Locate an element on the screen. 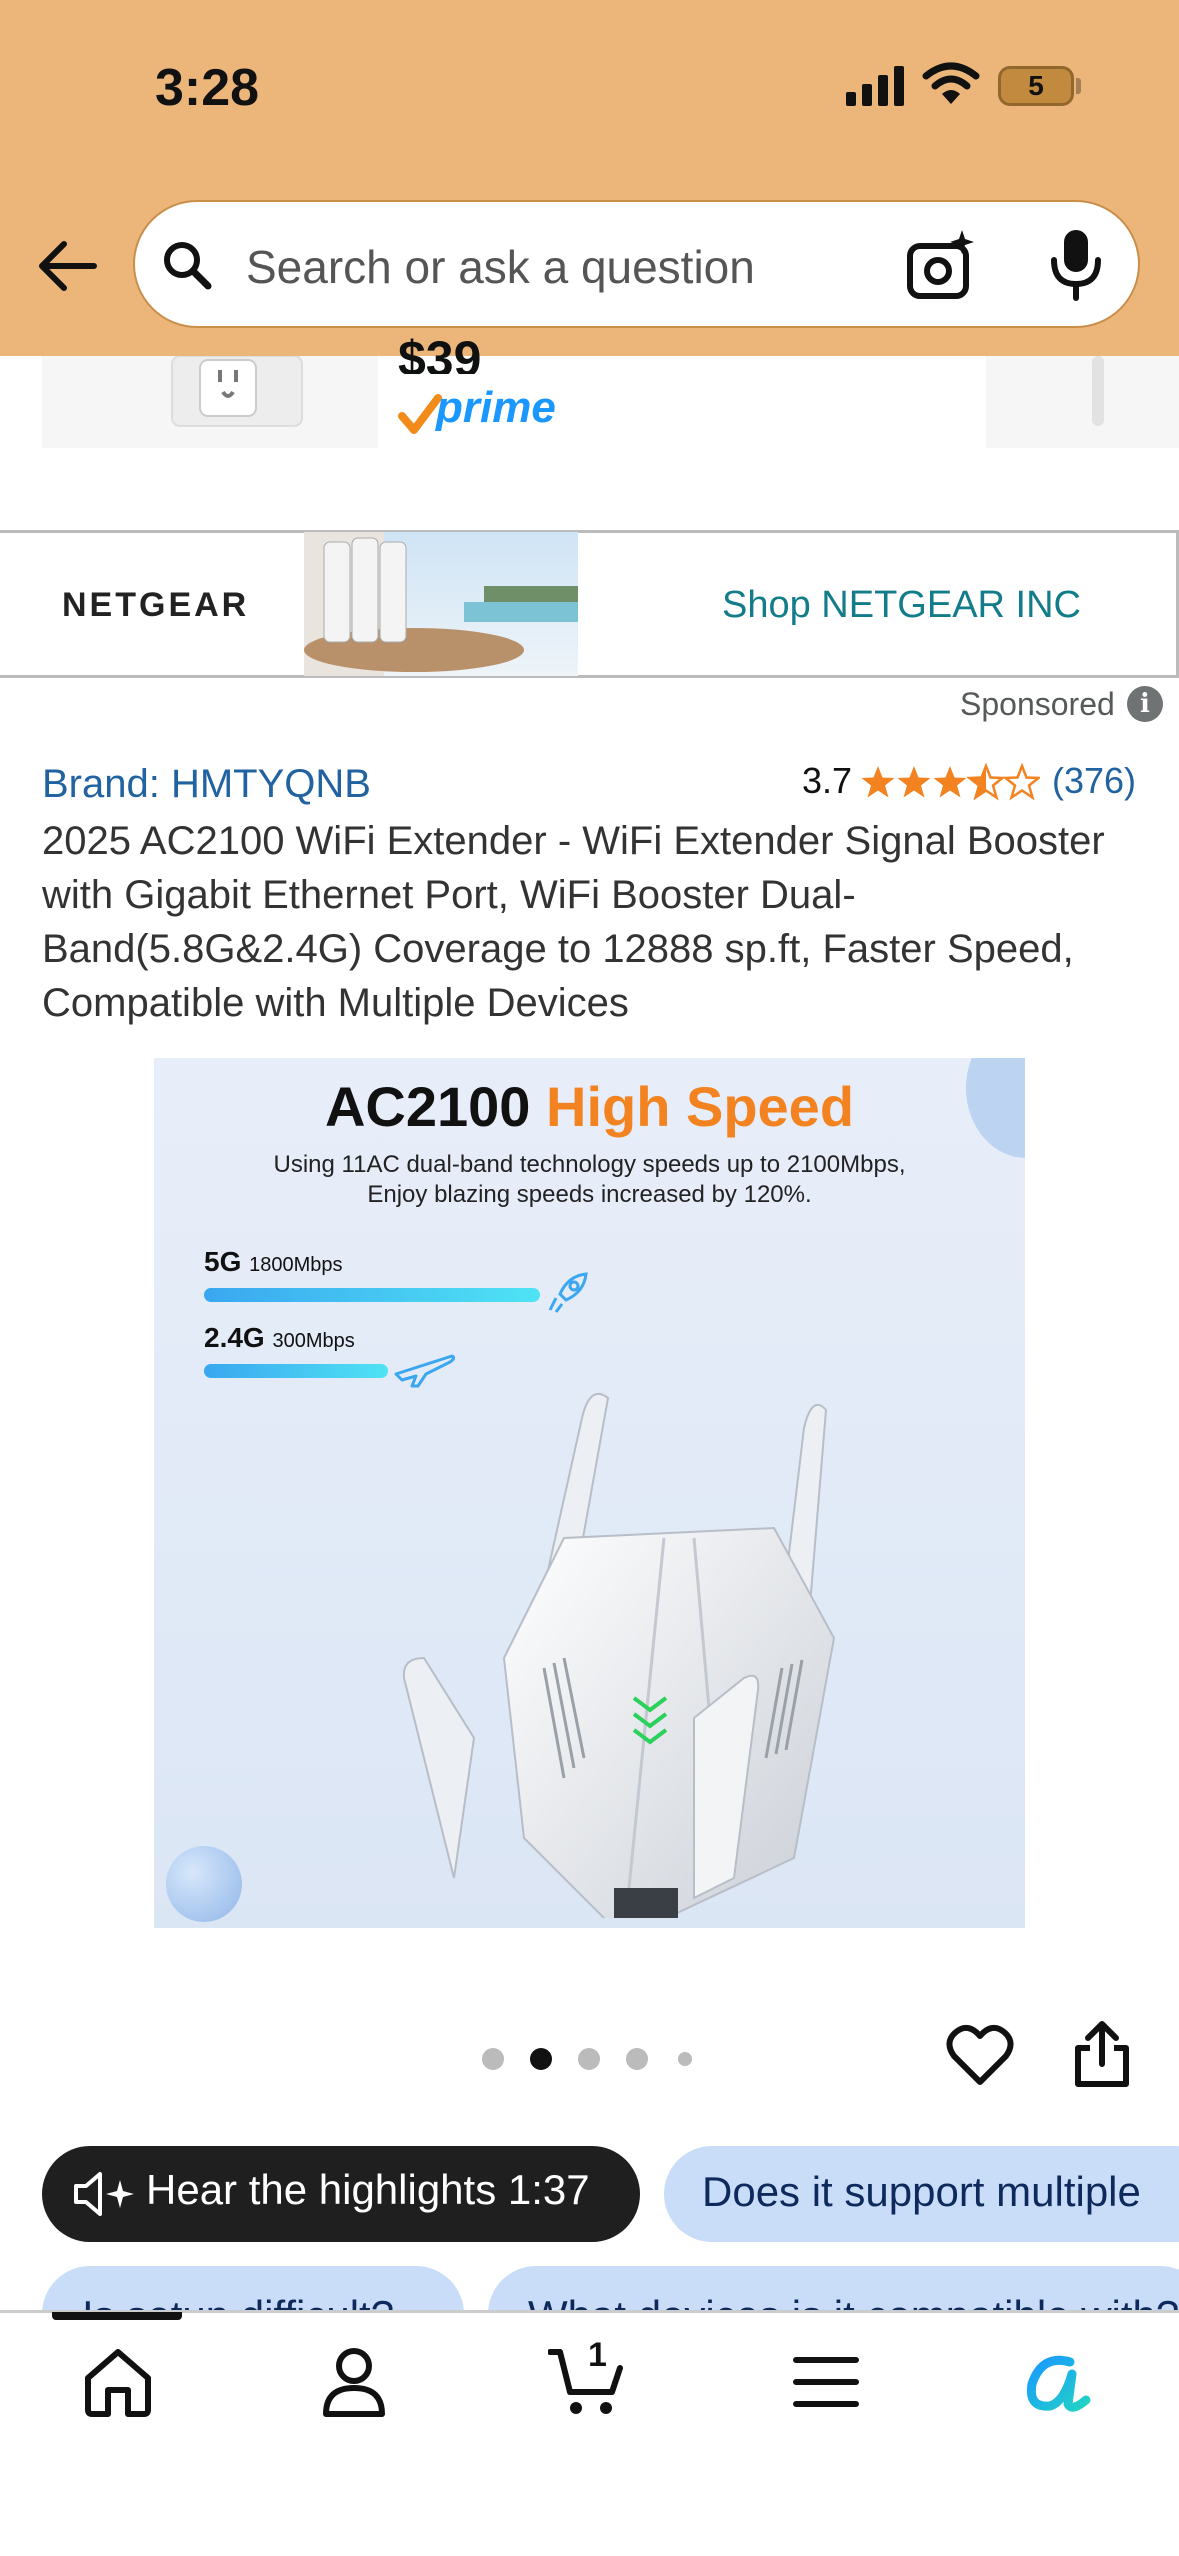  menu-icon is located at coordinates (826, 2382).